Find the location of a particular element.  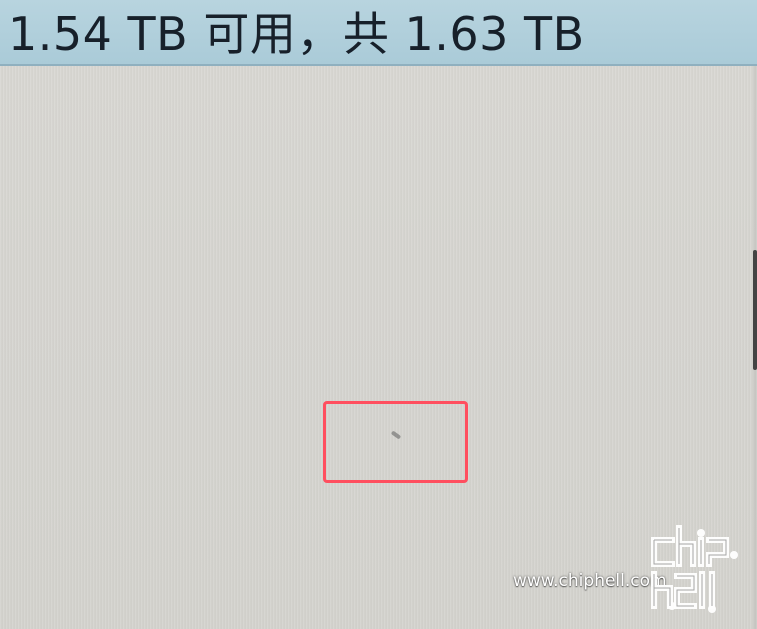

storage-status-bar: 1.54 TB 可用，共 1.63 TB is located at coordinates (378, 33).